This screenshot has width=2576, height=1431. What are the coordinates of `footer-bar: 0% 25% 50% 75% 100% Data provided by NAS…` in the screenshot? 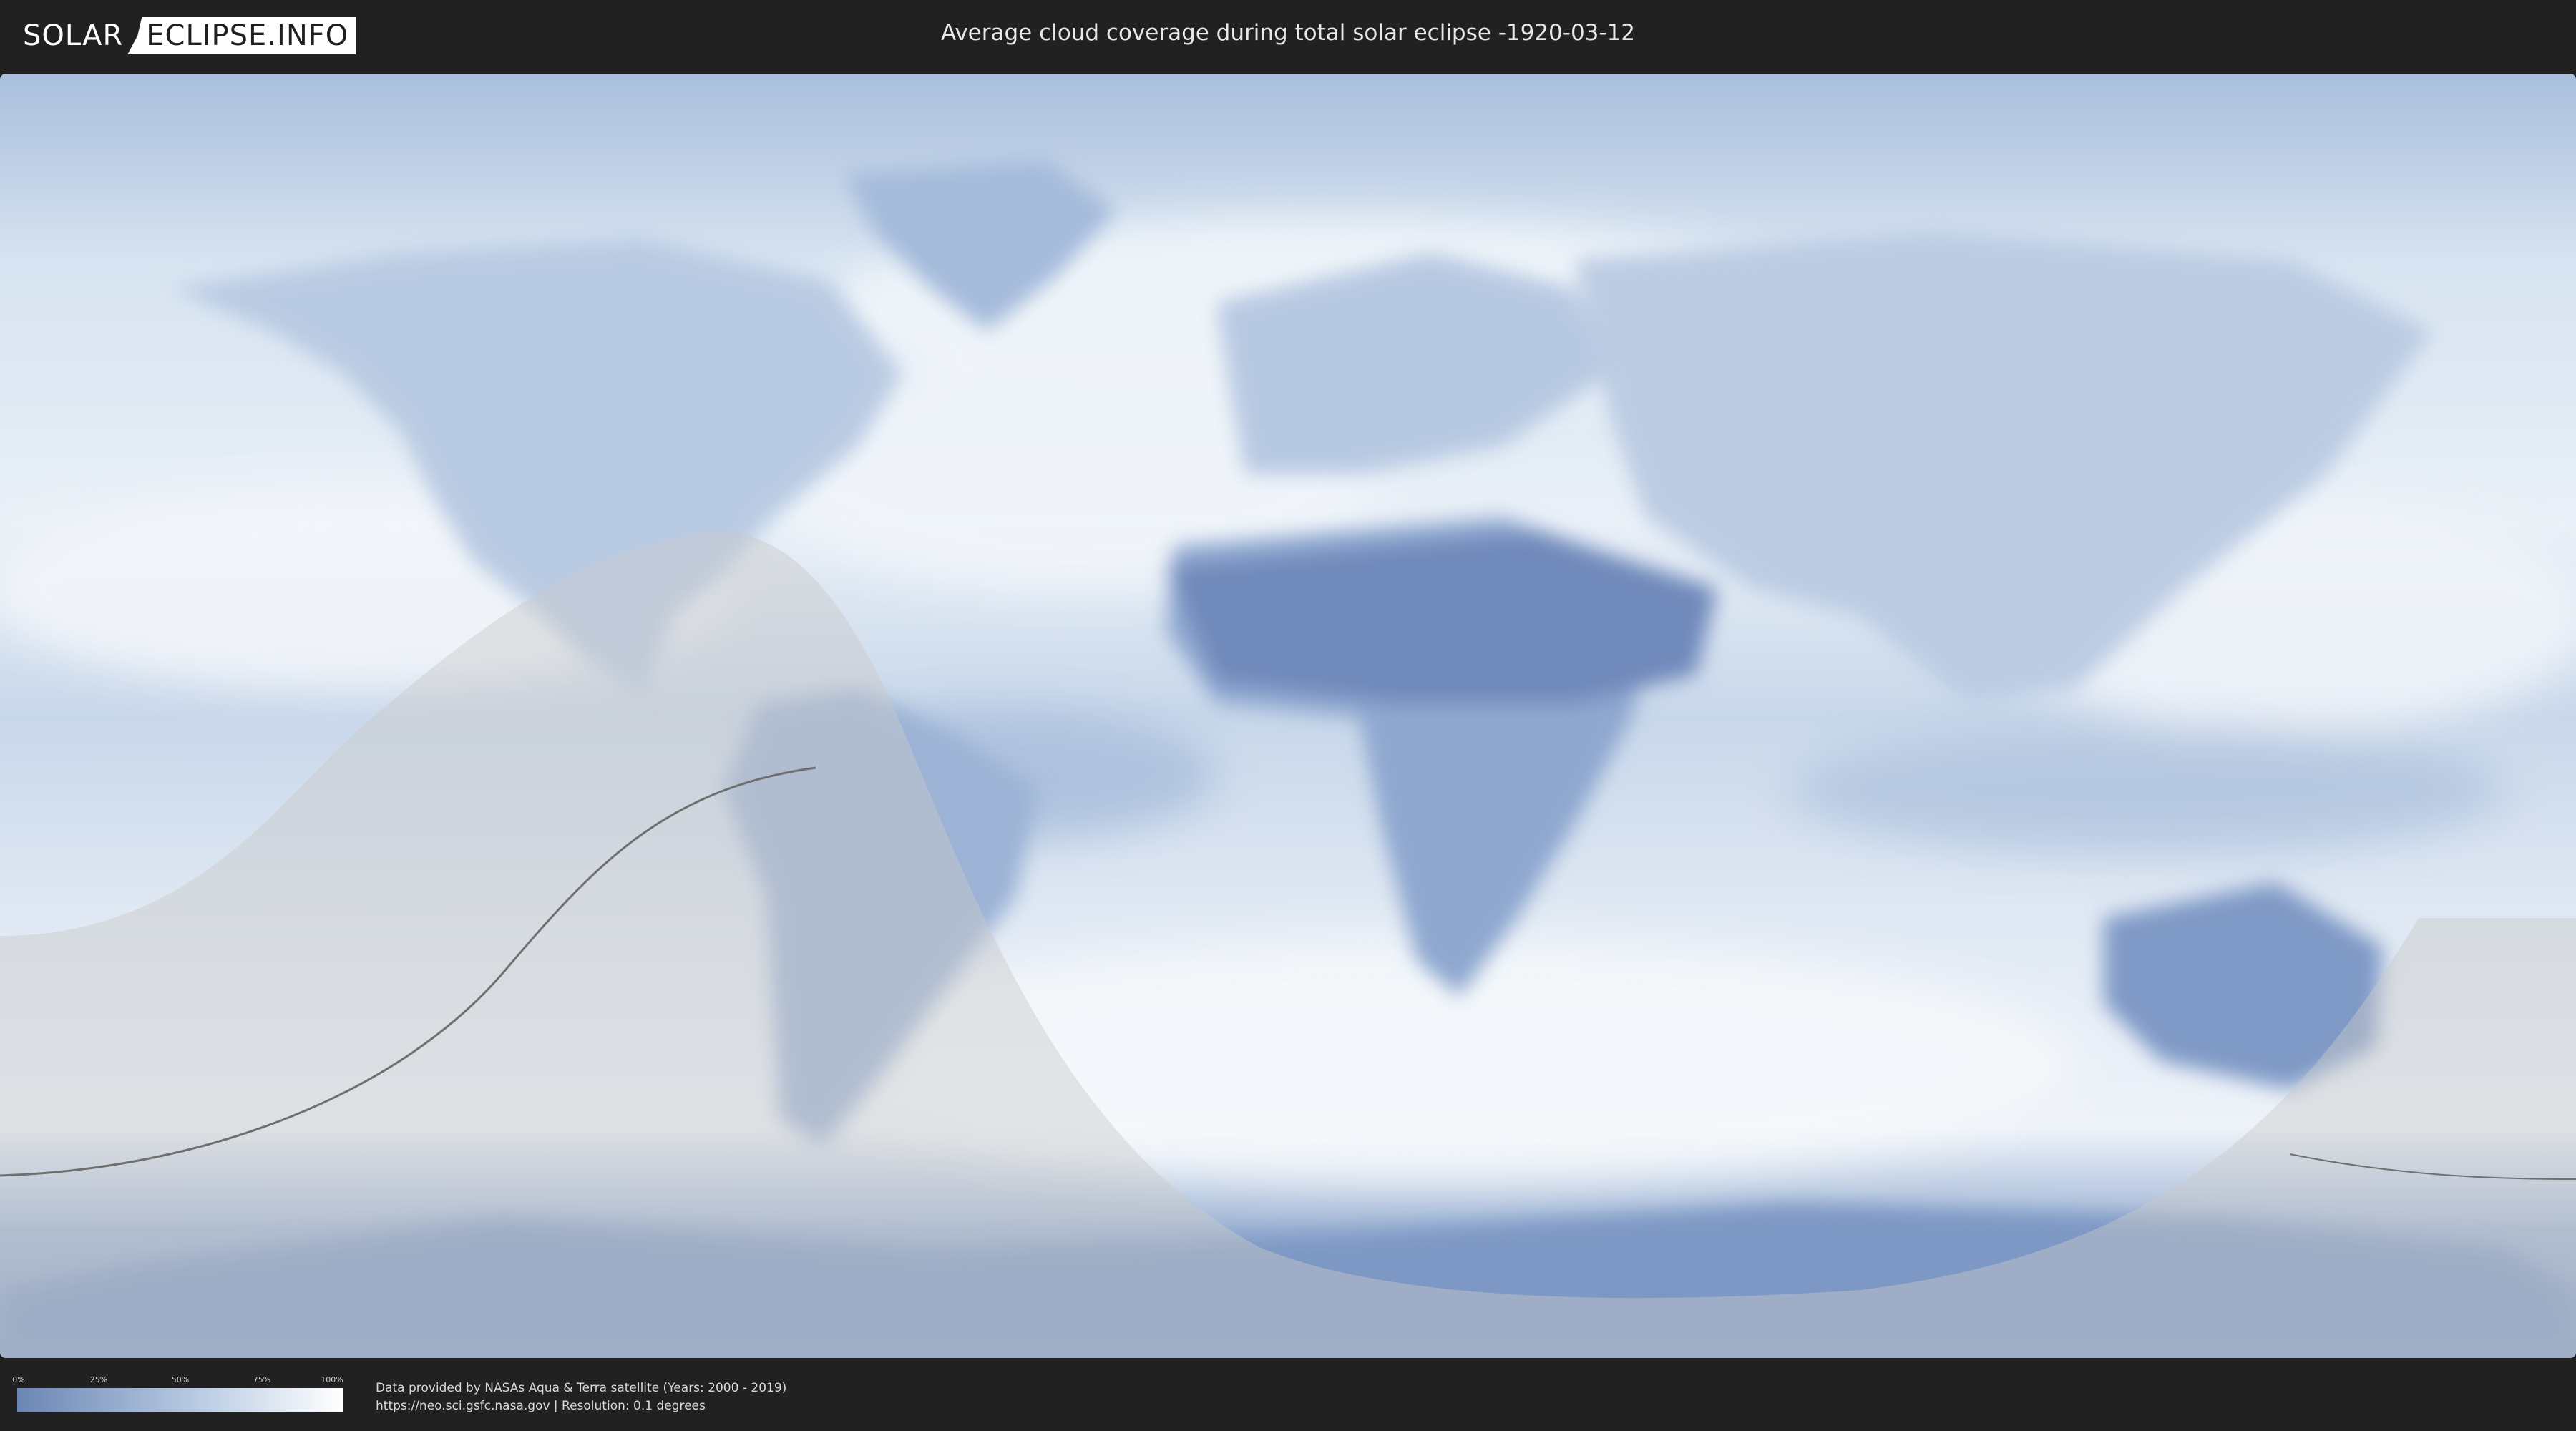 It's located at (1288, 1395).